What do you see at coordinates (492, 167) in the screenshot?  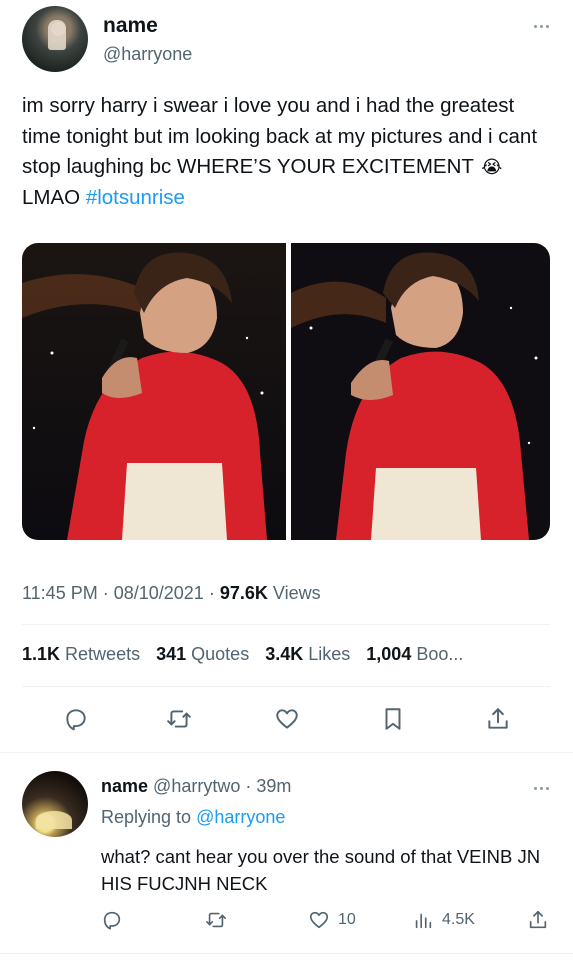 I see `loudly-crying-emoji: 😭` at bounding box center [492, 167].